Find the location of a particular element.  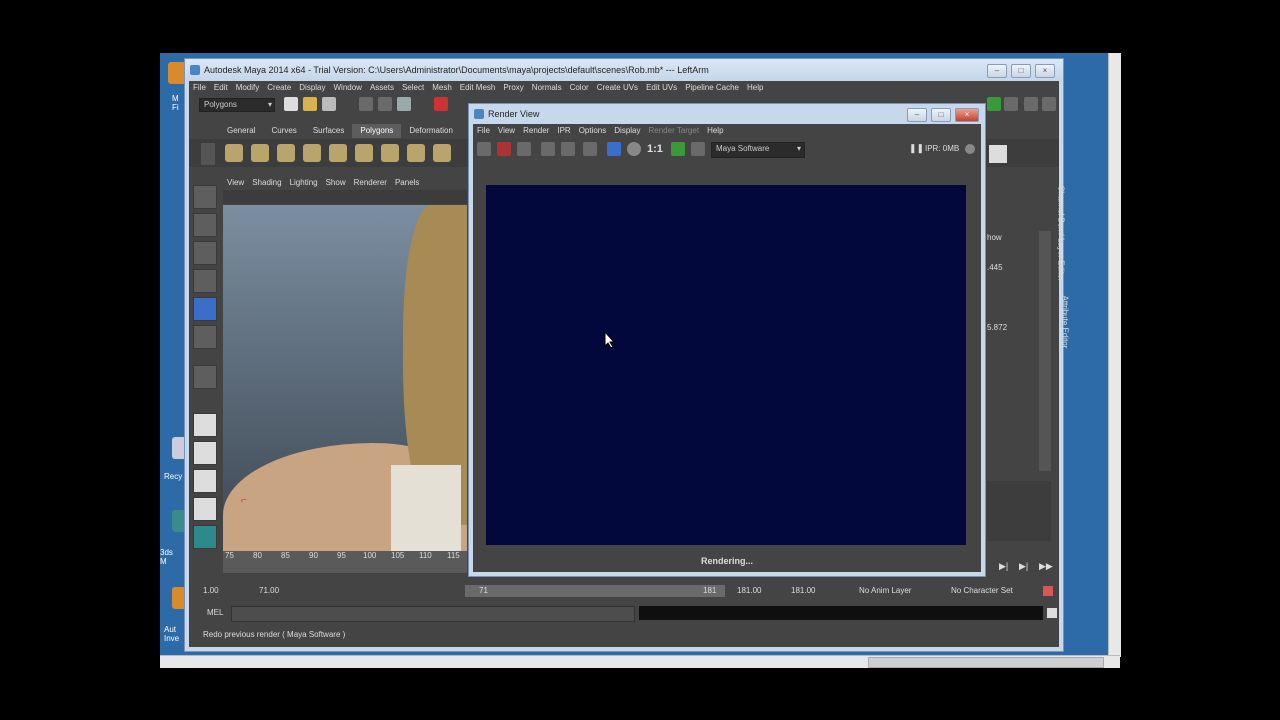

two-pane-layout-icon is located at coordinates (205, 481).